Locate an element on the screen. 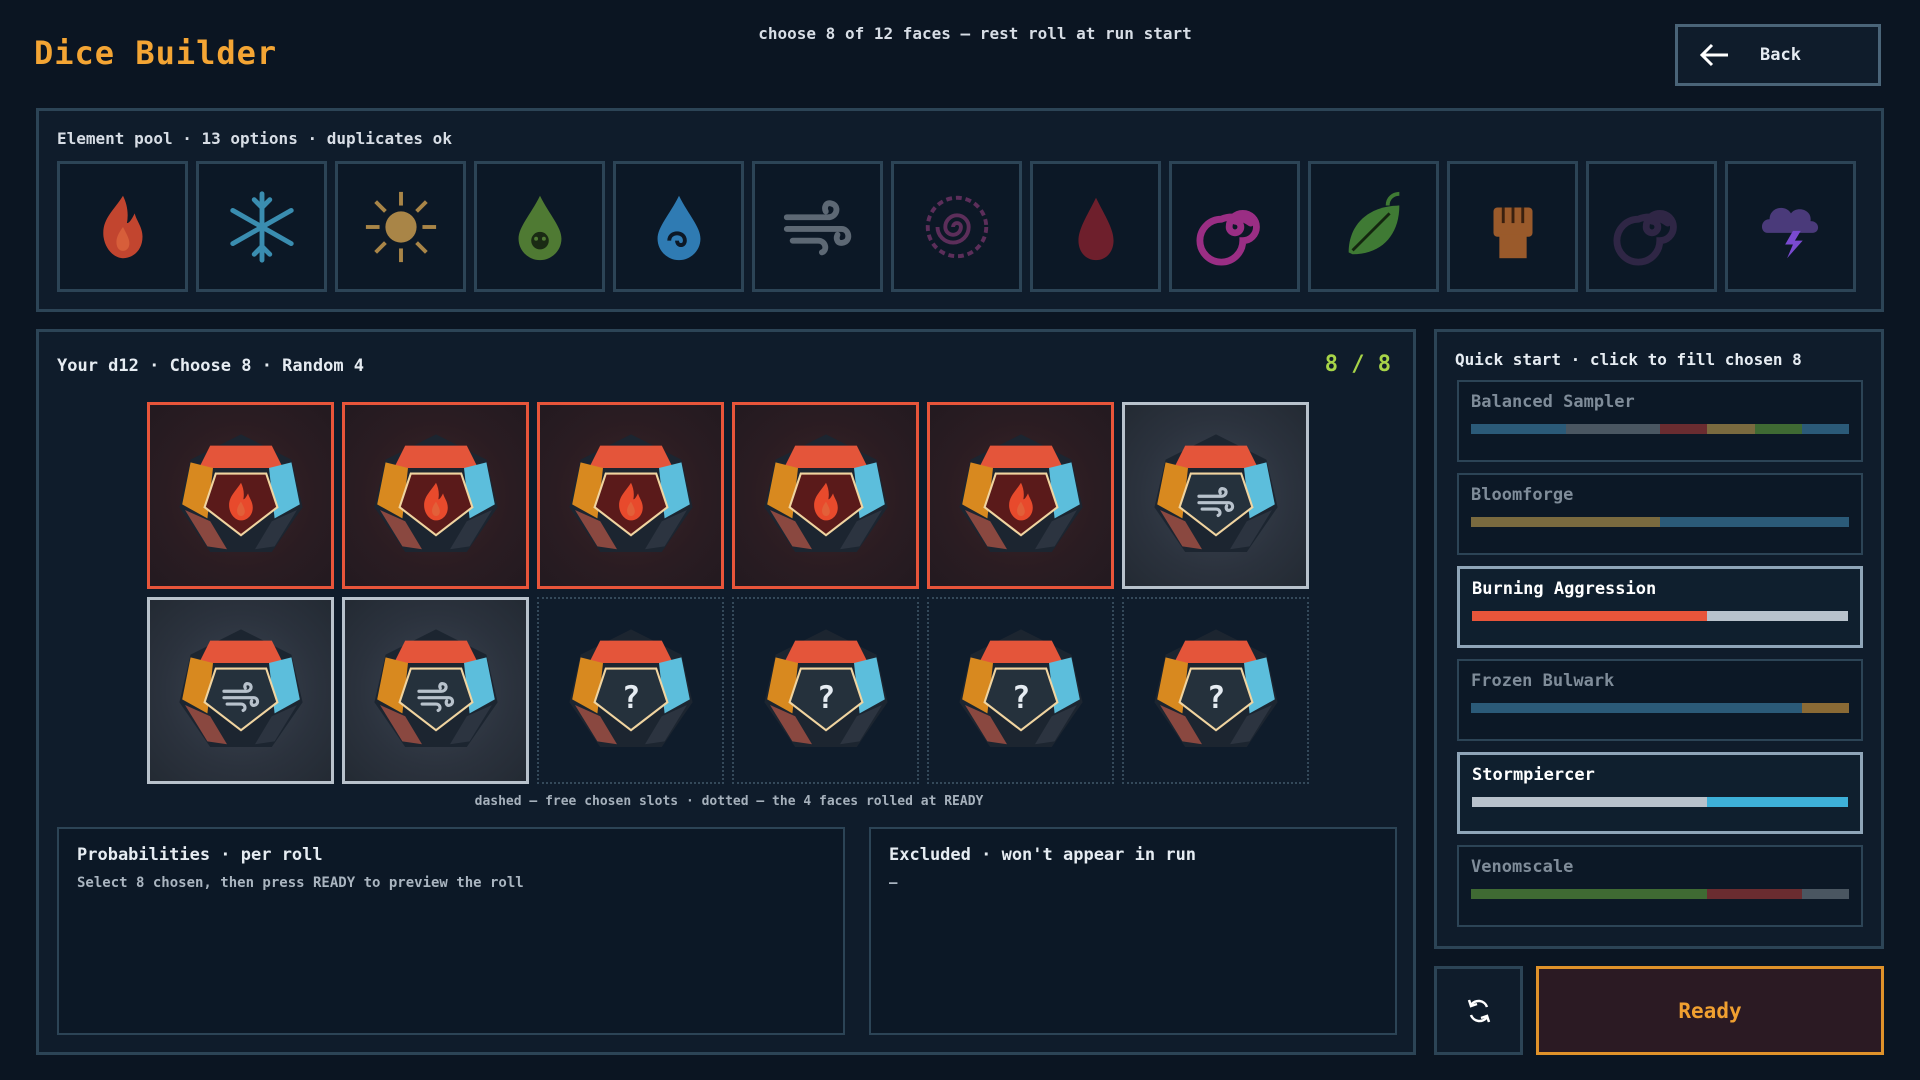  preset-bloomforge: Bloomforge is located at coordinates (1660, 514).